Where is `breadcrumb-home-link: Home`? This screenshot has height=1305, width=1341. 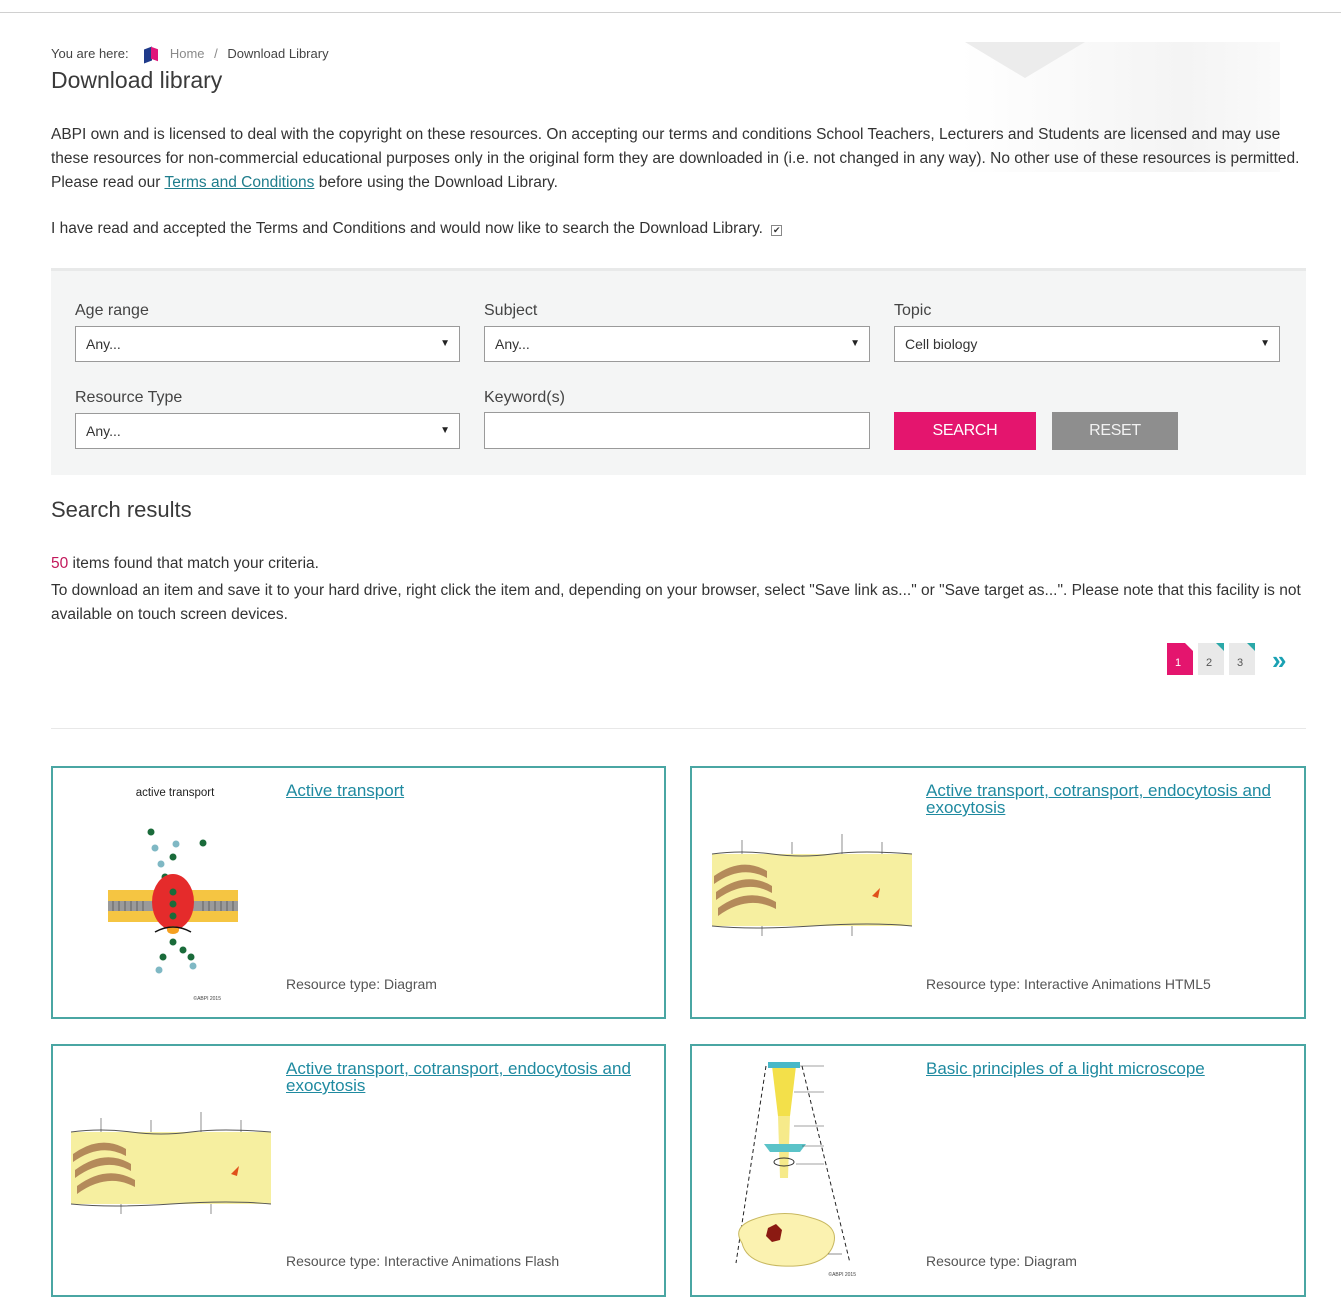
breadcrumb-home-link: Home is located at coordinates (187, 53).